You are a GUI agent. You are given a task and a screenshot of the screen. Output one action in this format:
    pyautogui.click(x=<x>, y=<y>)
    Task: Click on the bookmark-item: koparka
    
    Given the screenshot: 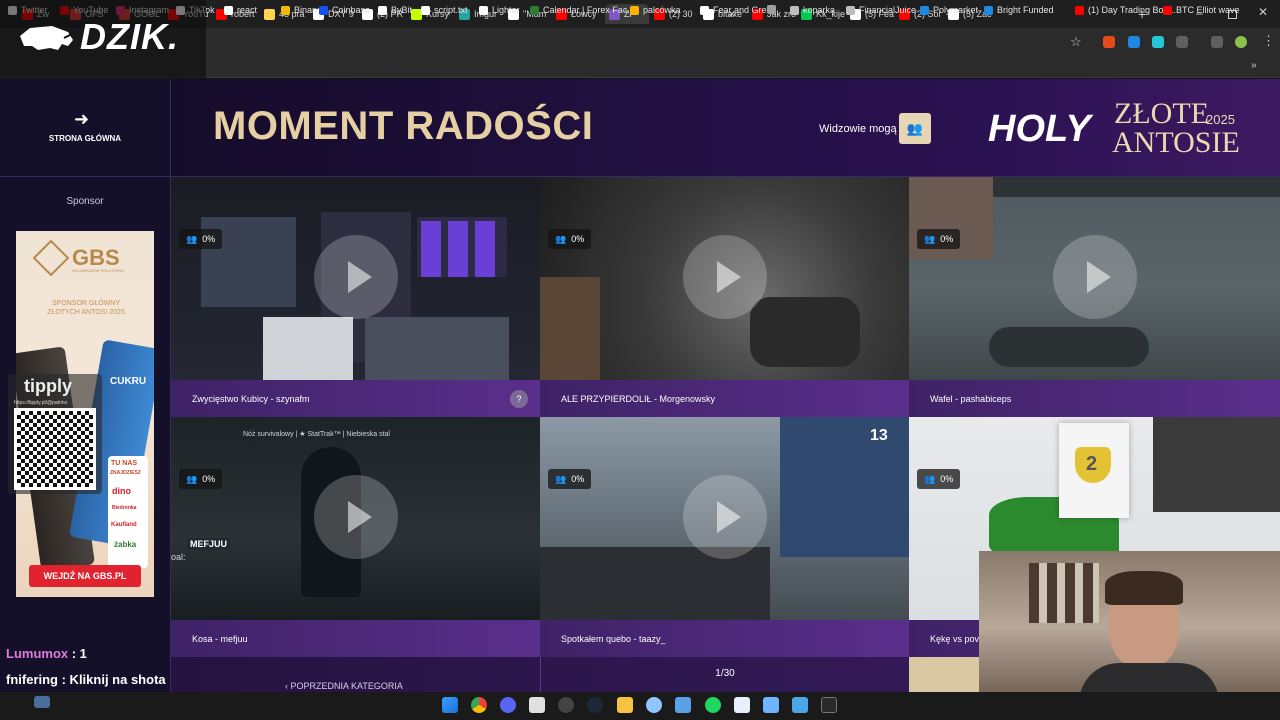 What is the action you would take?
    pyautogui.click(x=812, y=10)
    